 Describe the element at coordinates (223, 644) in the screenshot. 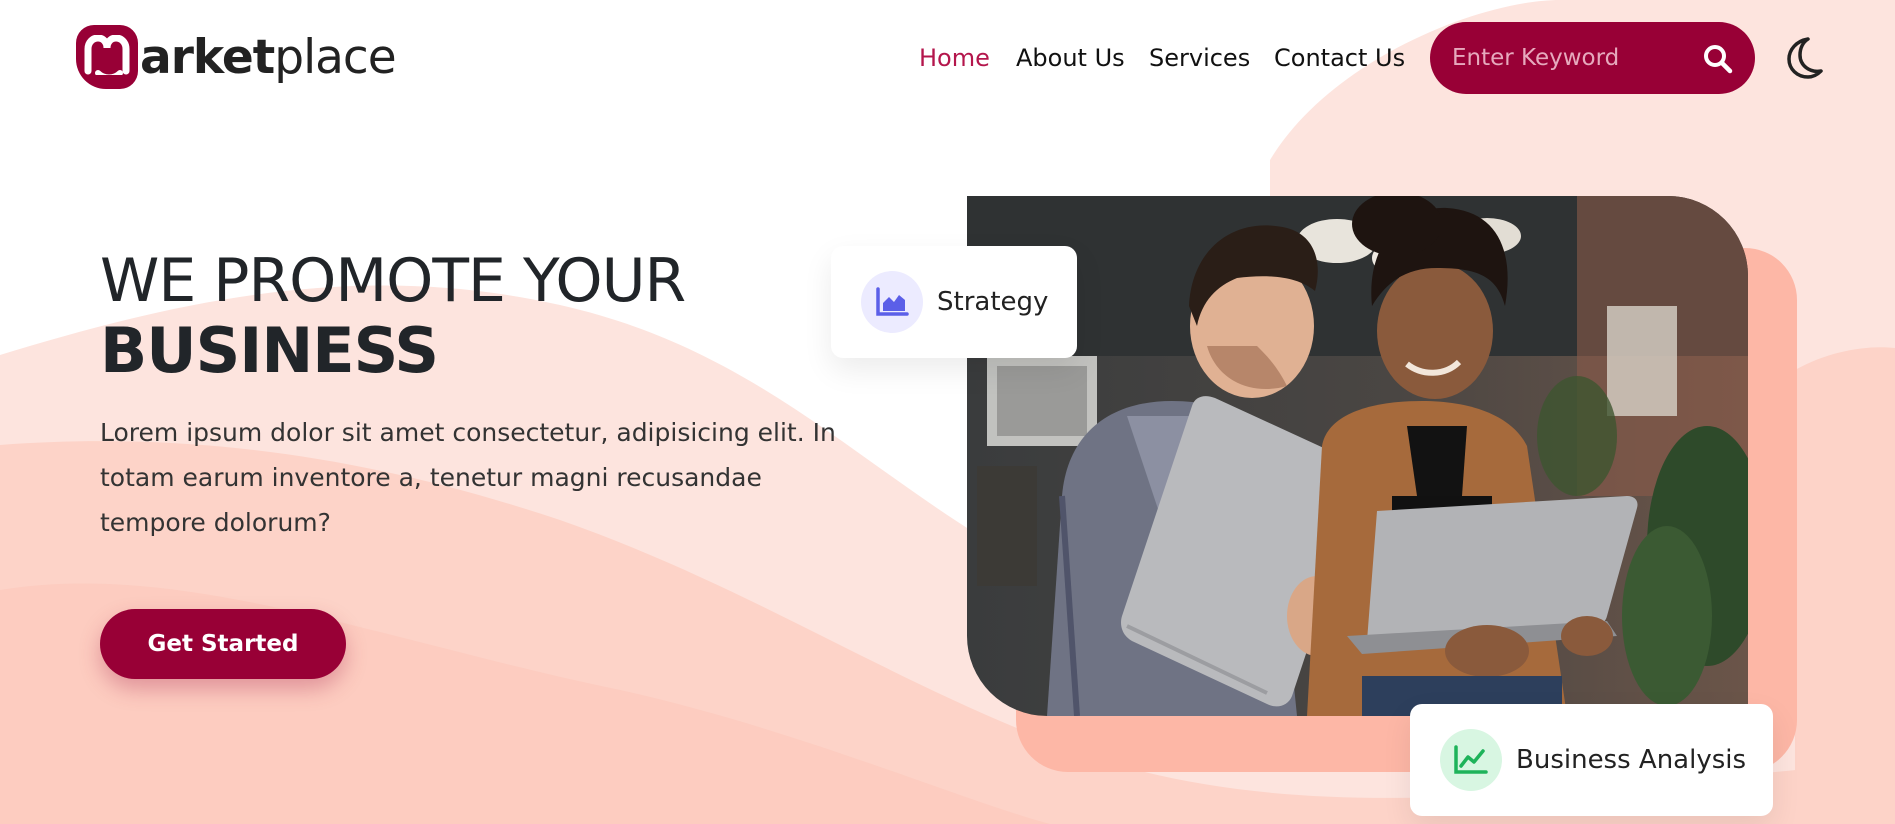

I see `get-started-button: Get Started` at that location.